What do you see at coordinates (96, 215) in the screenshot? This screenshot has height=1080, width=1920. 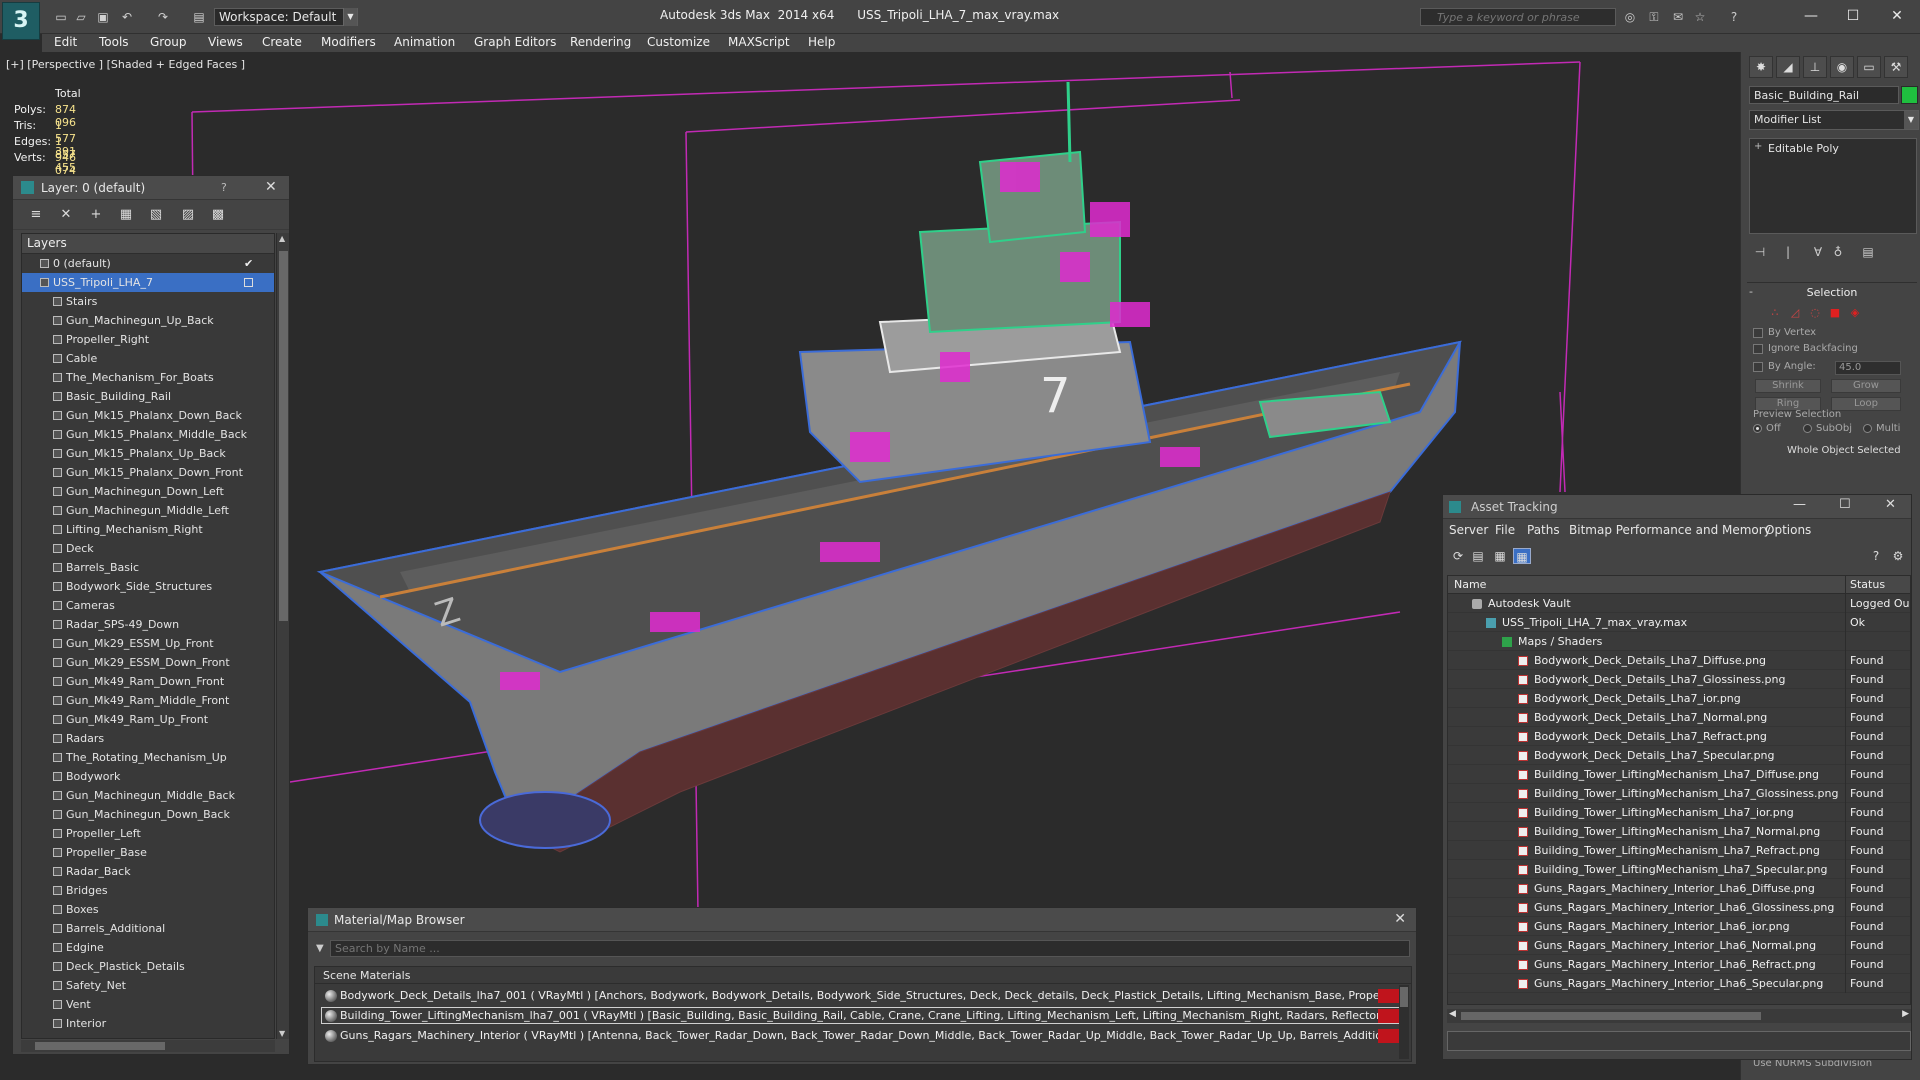 I see `create-layer-icon: +` at bounding box center [96, 215].